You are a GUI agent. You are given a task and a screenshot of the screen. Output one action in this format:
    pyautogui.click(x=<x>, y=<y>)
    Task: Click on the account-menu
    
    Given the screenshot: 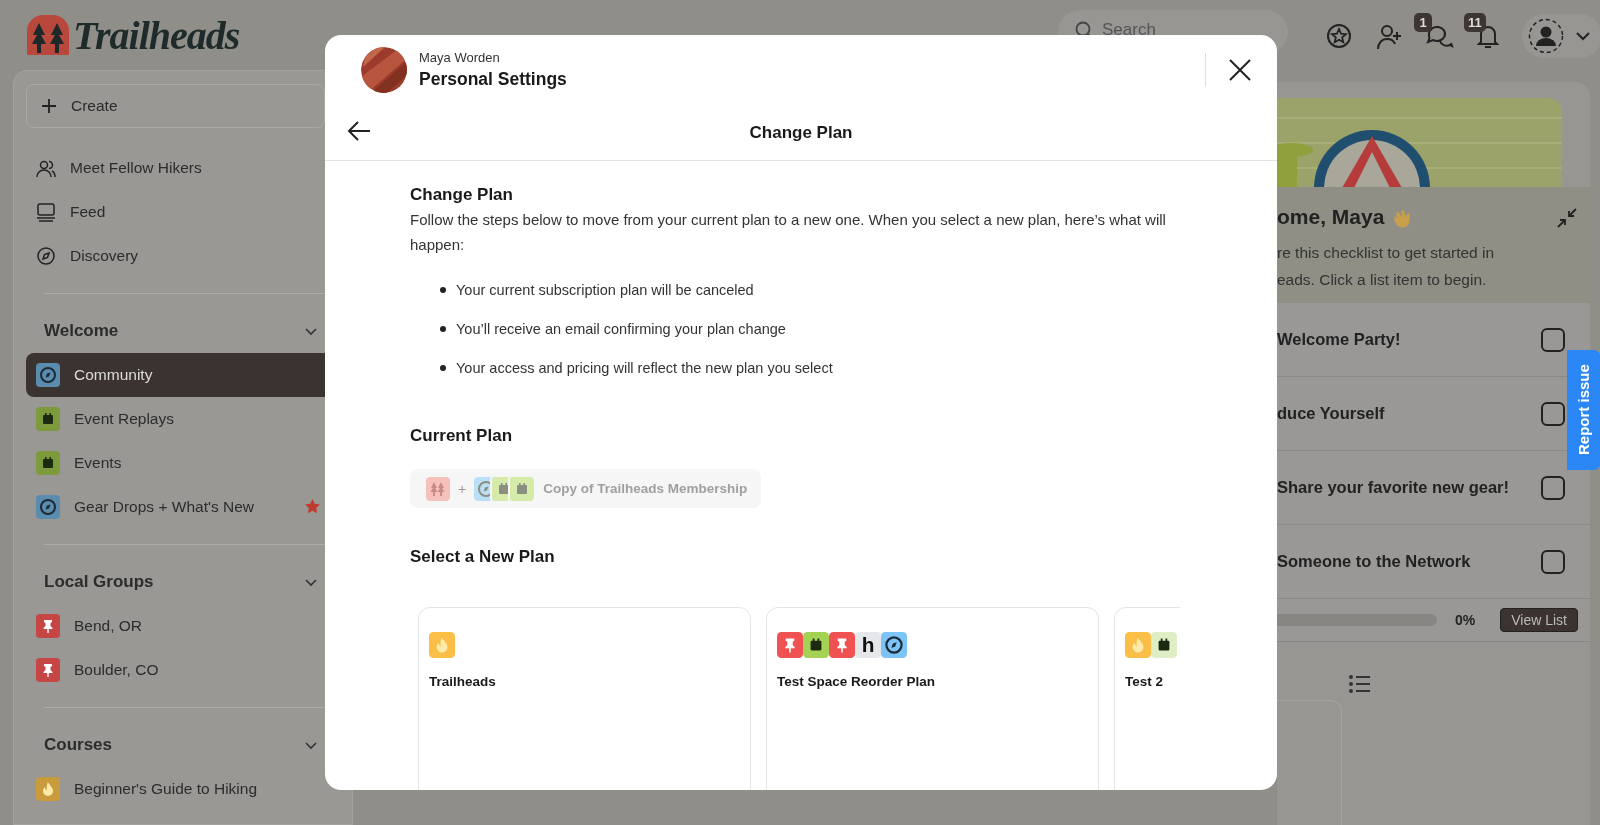 What is the action you would take?
    pyautogui.click(x=1561, y=36)
    